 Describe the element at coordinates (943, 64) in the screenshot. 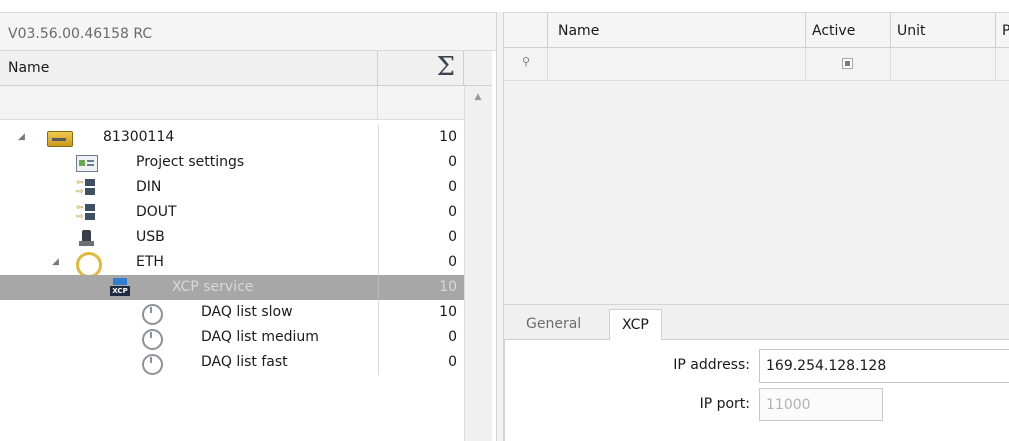

I see `filter-unit-cell` at that location.